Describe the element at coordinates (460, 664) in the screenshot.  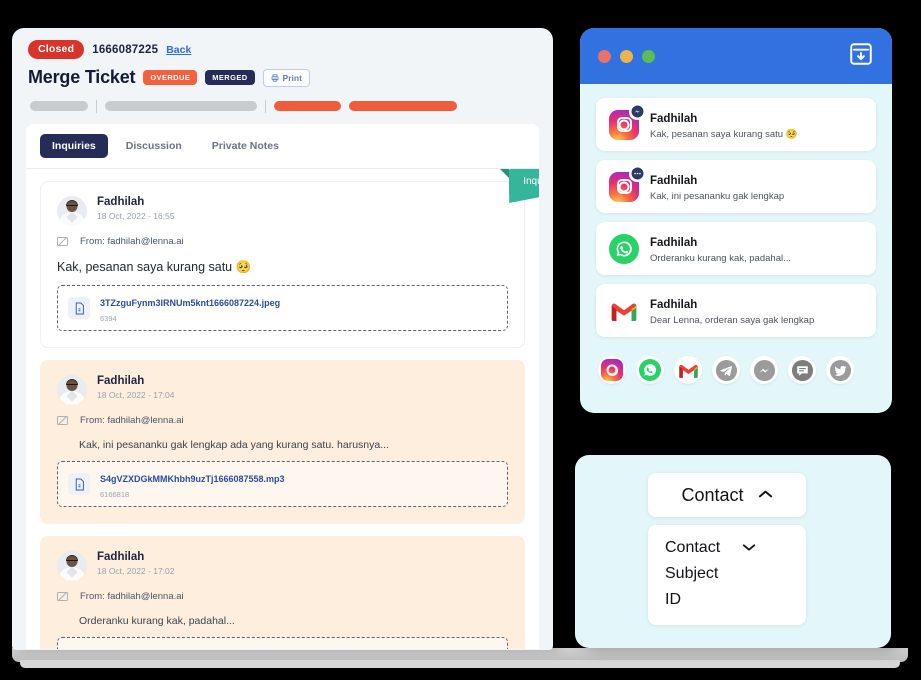
I see `desk-lip` at that location.